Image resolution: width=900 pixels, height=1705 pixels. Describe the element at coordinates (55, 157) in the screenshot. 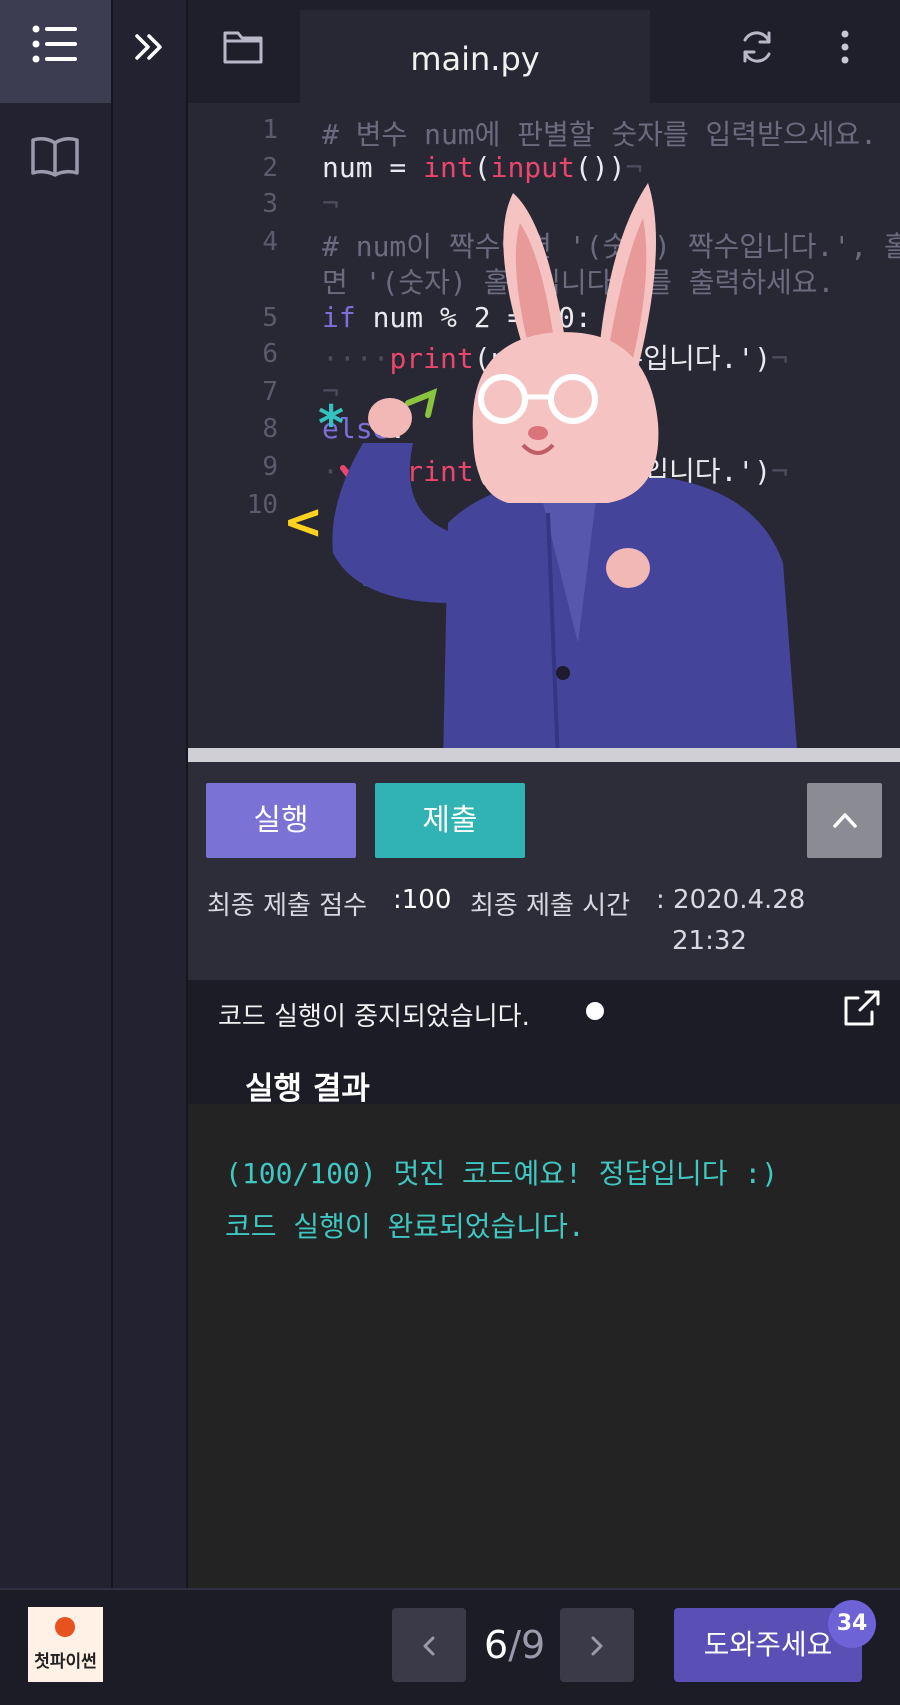

I see `book-icon` at that location.